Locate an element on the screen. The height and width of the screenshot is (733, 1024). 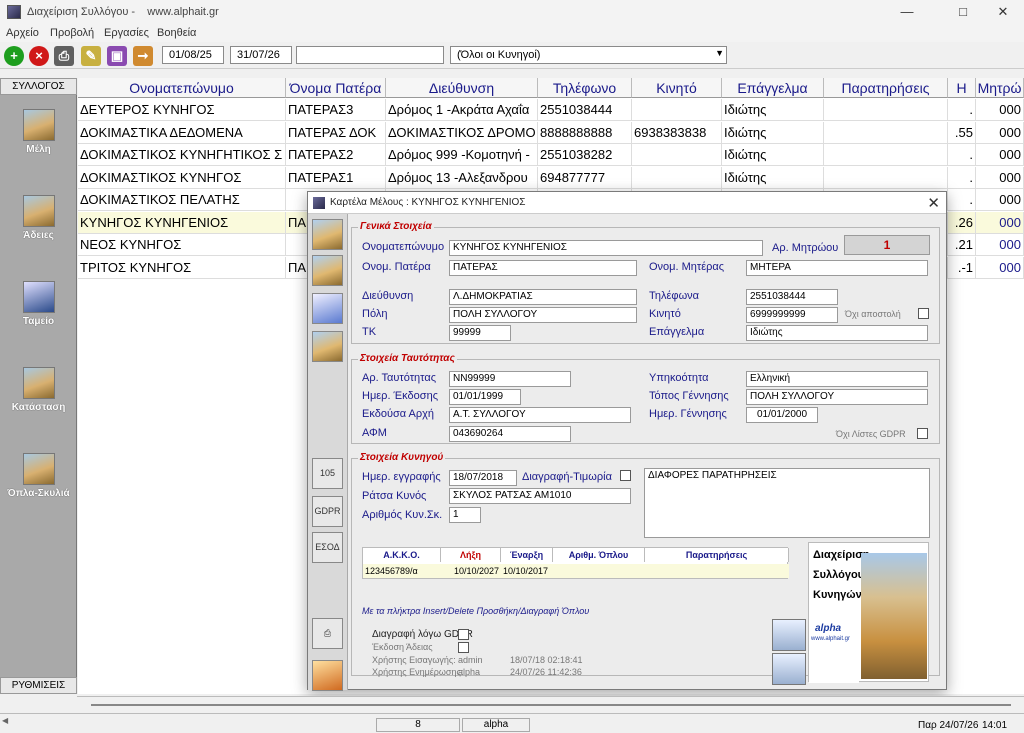
exit-icon: ➞ is located at coordinates (143, 56).